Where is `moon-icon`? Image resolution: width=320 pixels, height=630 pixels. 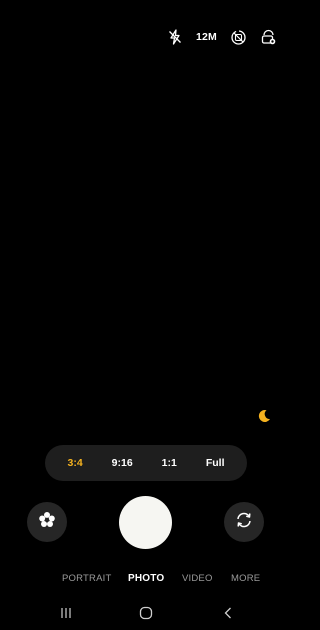
moon-icon is located at coordinates (264, 416).